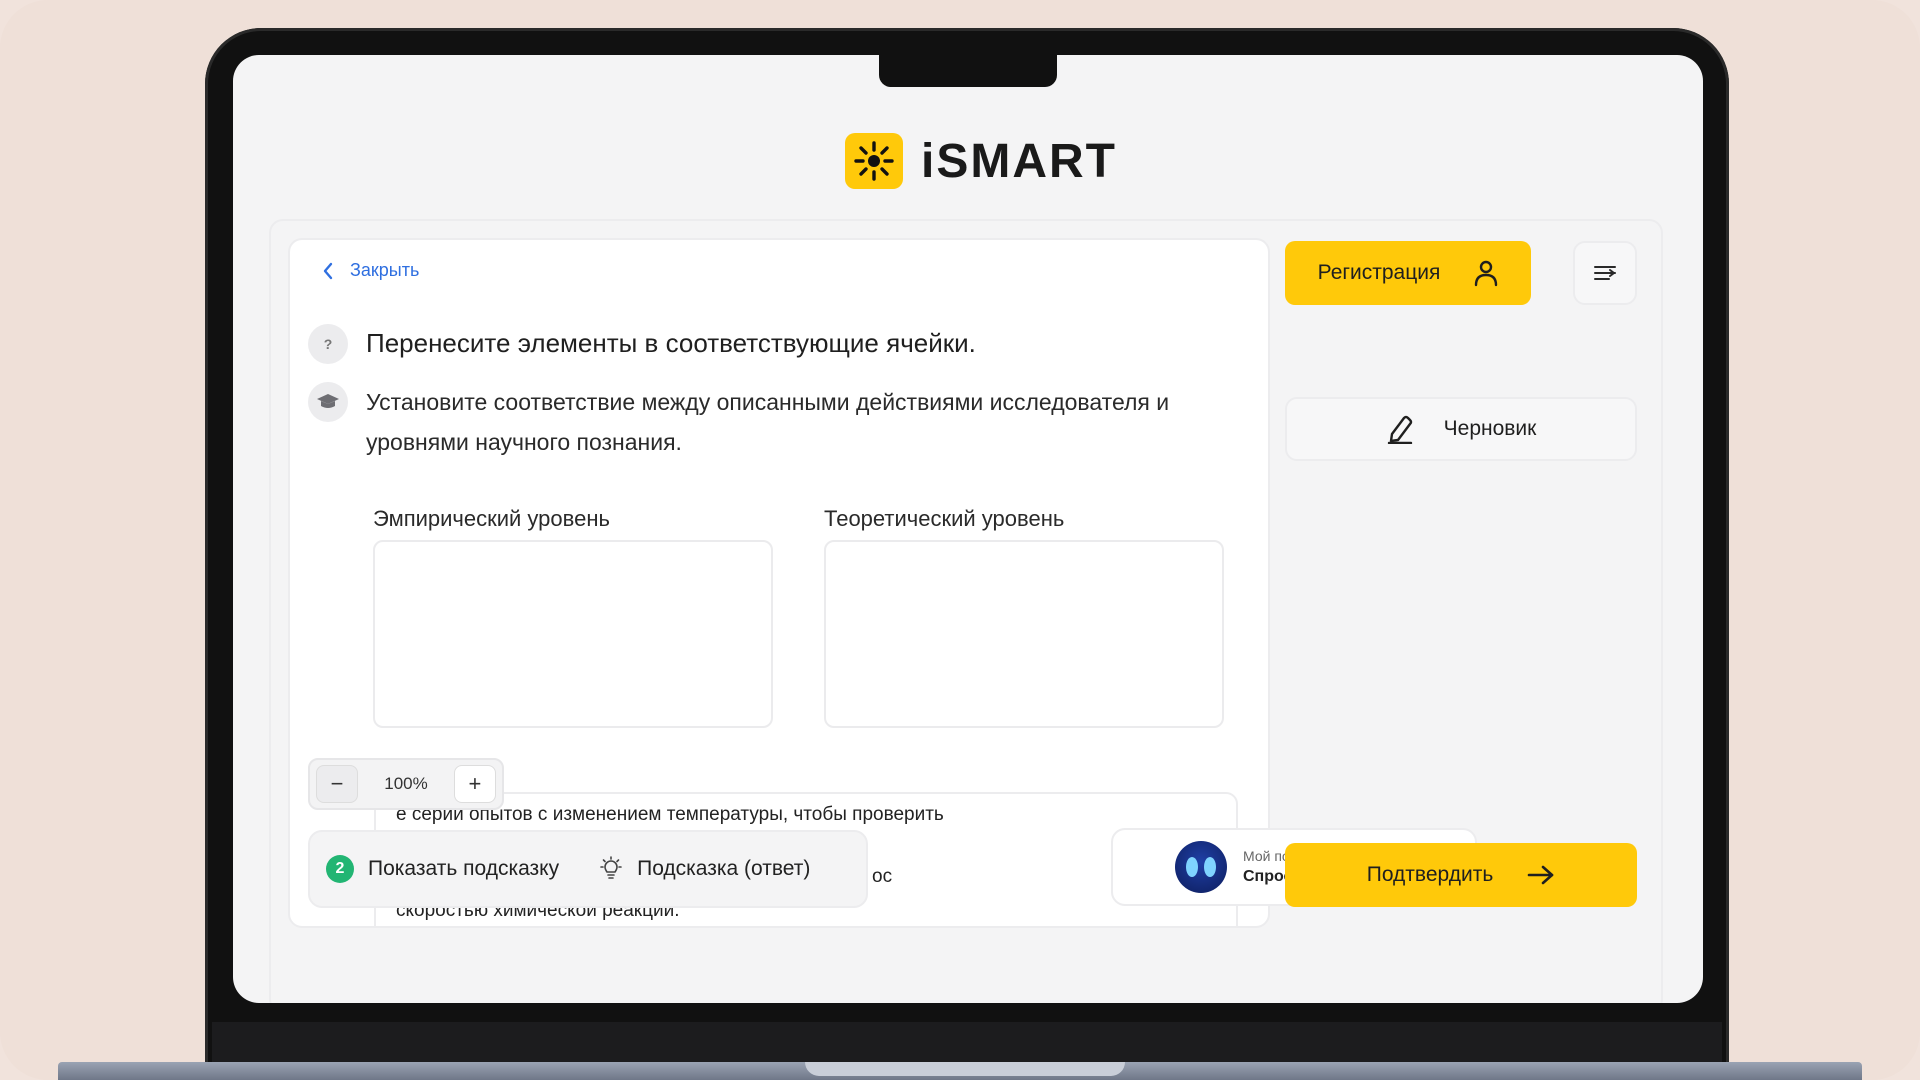 The width and height of the screenshot is (1920, 1080). I want to click on menu-button, so click(1605, 273).